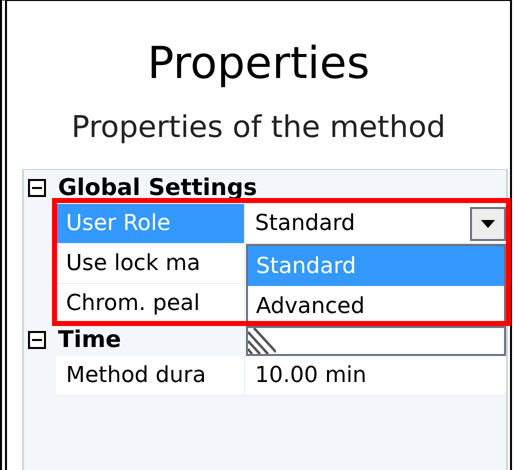 Image resolution: width=515 pixels, height=470 pixels. Describe the element at coordinates (150, 263) in the screenshot. I see `property-label: Use lock ma` at that location.